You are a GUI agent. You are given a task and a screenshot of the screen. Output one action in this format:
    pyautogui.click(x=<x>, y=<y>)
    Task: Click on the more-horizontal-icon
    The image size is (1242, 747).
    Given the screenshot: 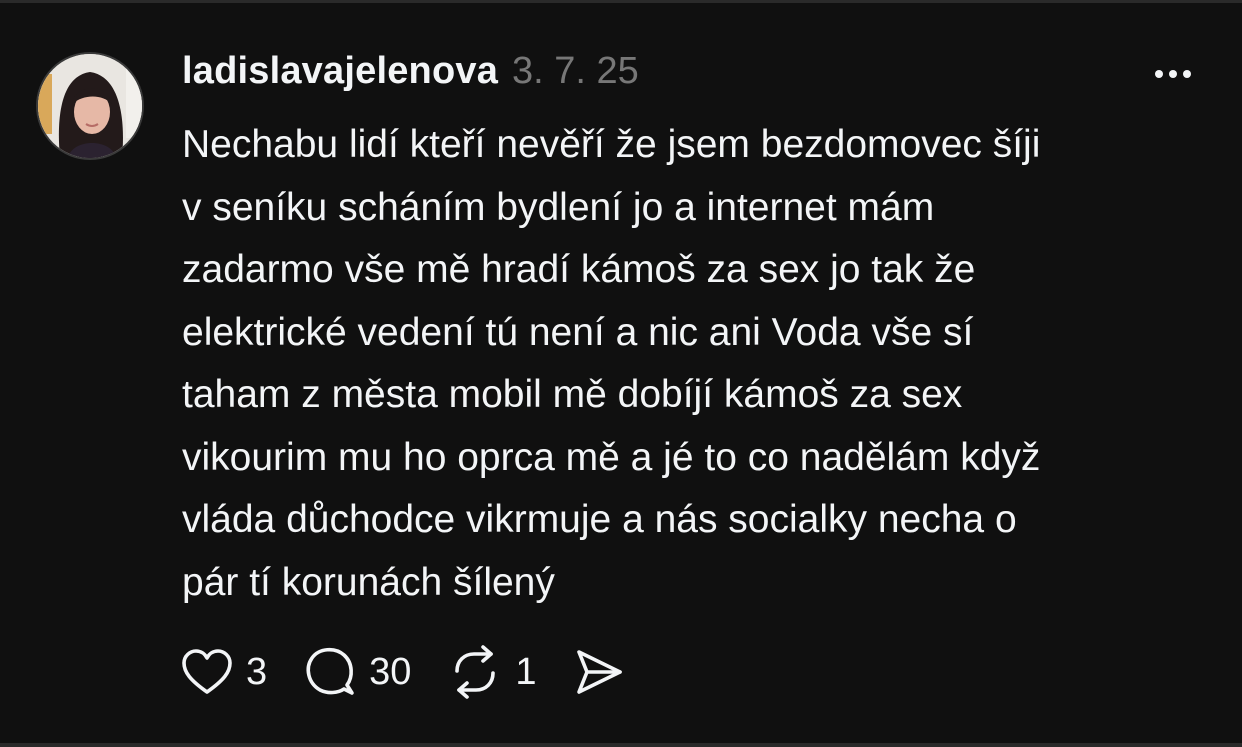 What is the action you would take?
    pyautogui.click(x=1173, y=74)
    